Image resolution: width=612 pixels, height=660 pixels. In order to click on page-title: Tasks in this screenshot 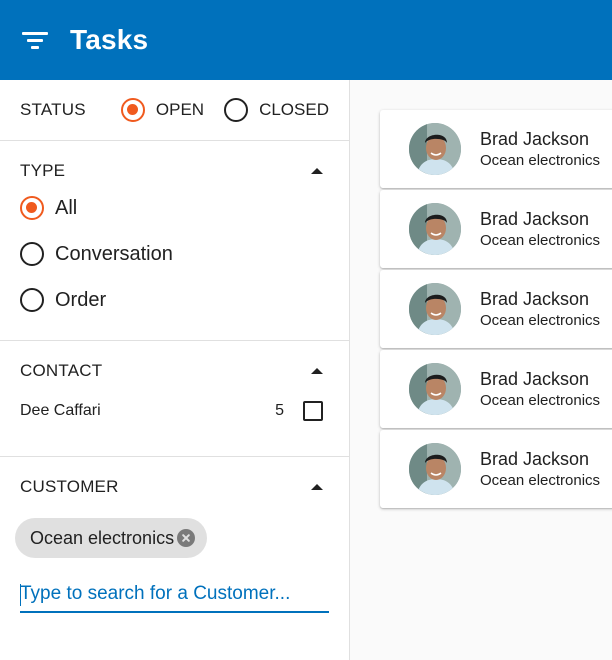, I will do `click(109, 39)`.